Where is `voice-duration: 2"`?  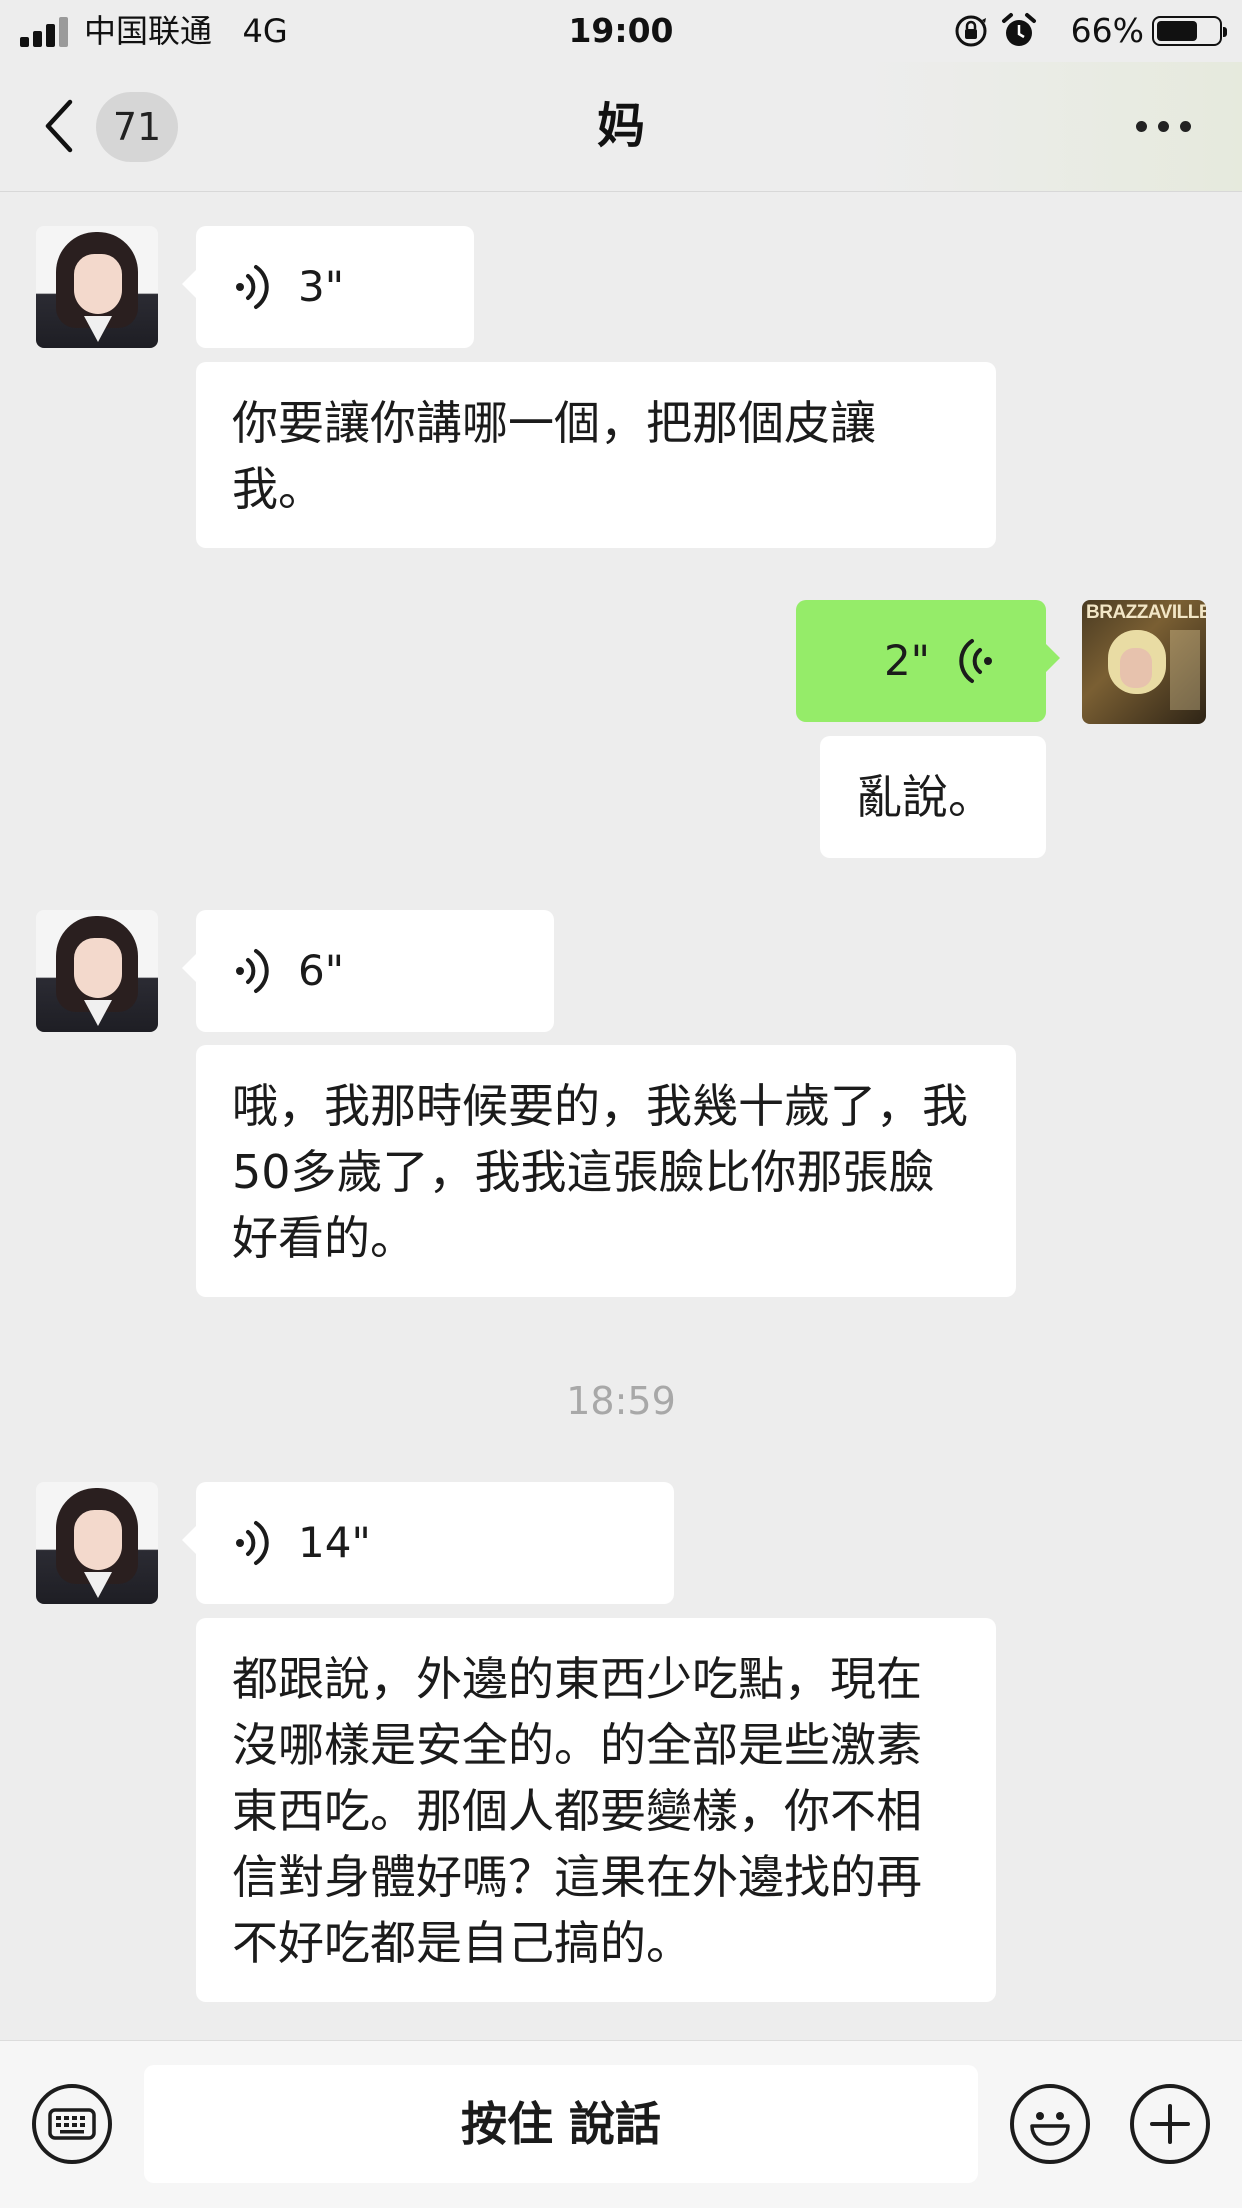 voice-duration: 2" is located at coordinates (906, 660).